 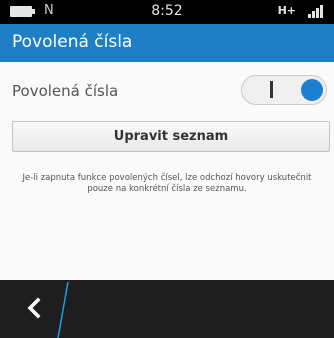 I want to click on fixed-dialing-toggle, so click(x=284, y=90).